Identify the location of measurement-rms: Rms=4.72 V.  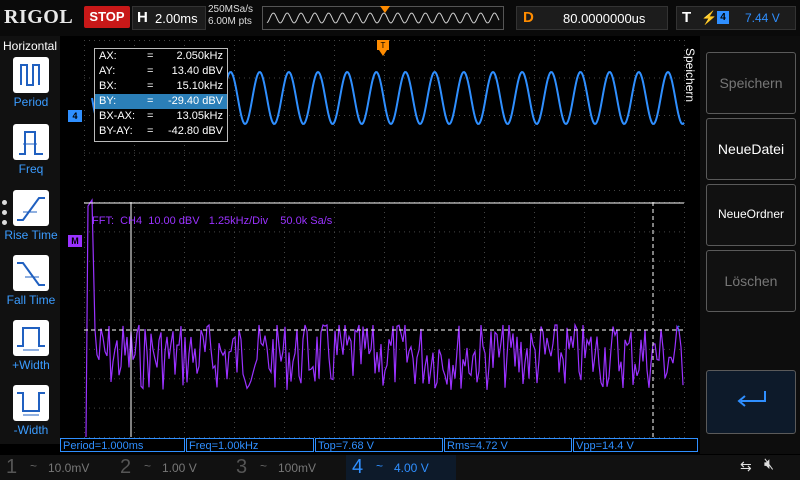
(508, 445).